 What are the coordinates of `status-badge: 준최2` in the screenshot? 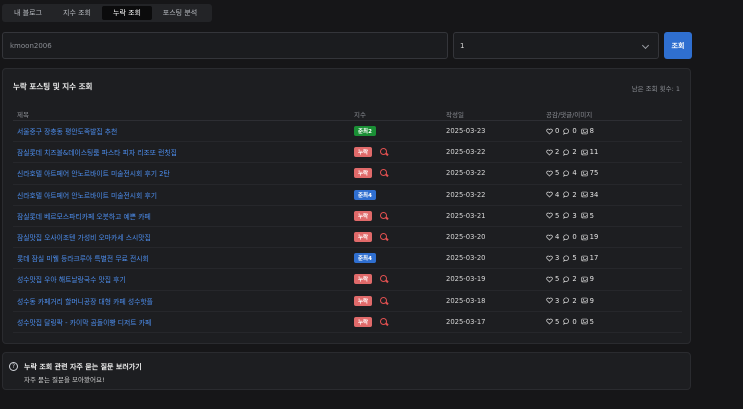 It's located at (365, 131).